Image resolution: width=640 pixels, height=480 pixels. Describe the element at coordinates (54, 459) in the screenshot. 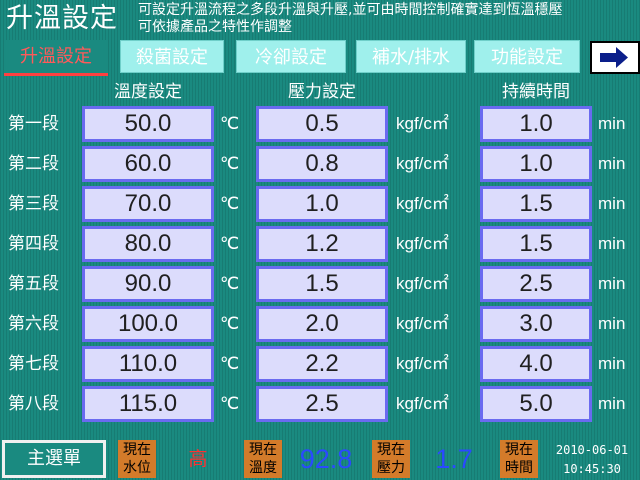

I see `main-menu-button: 主選單` at that location.